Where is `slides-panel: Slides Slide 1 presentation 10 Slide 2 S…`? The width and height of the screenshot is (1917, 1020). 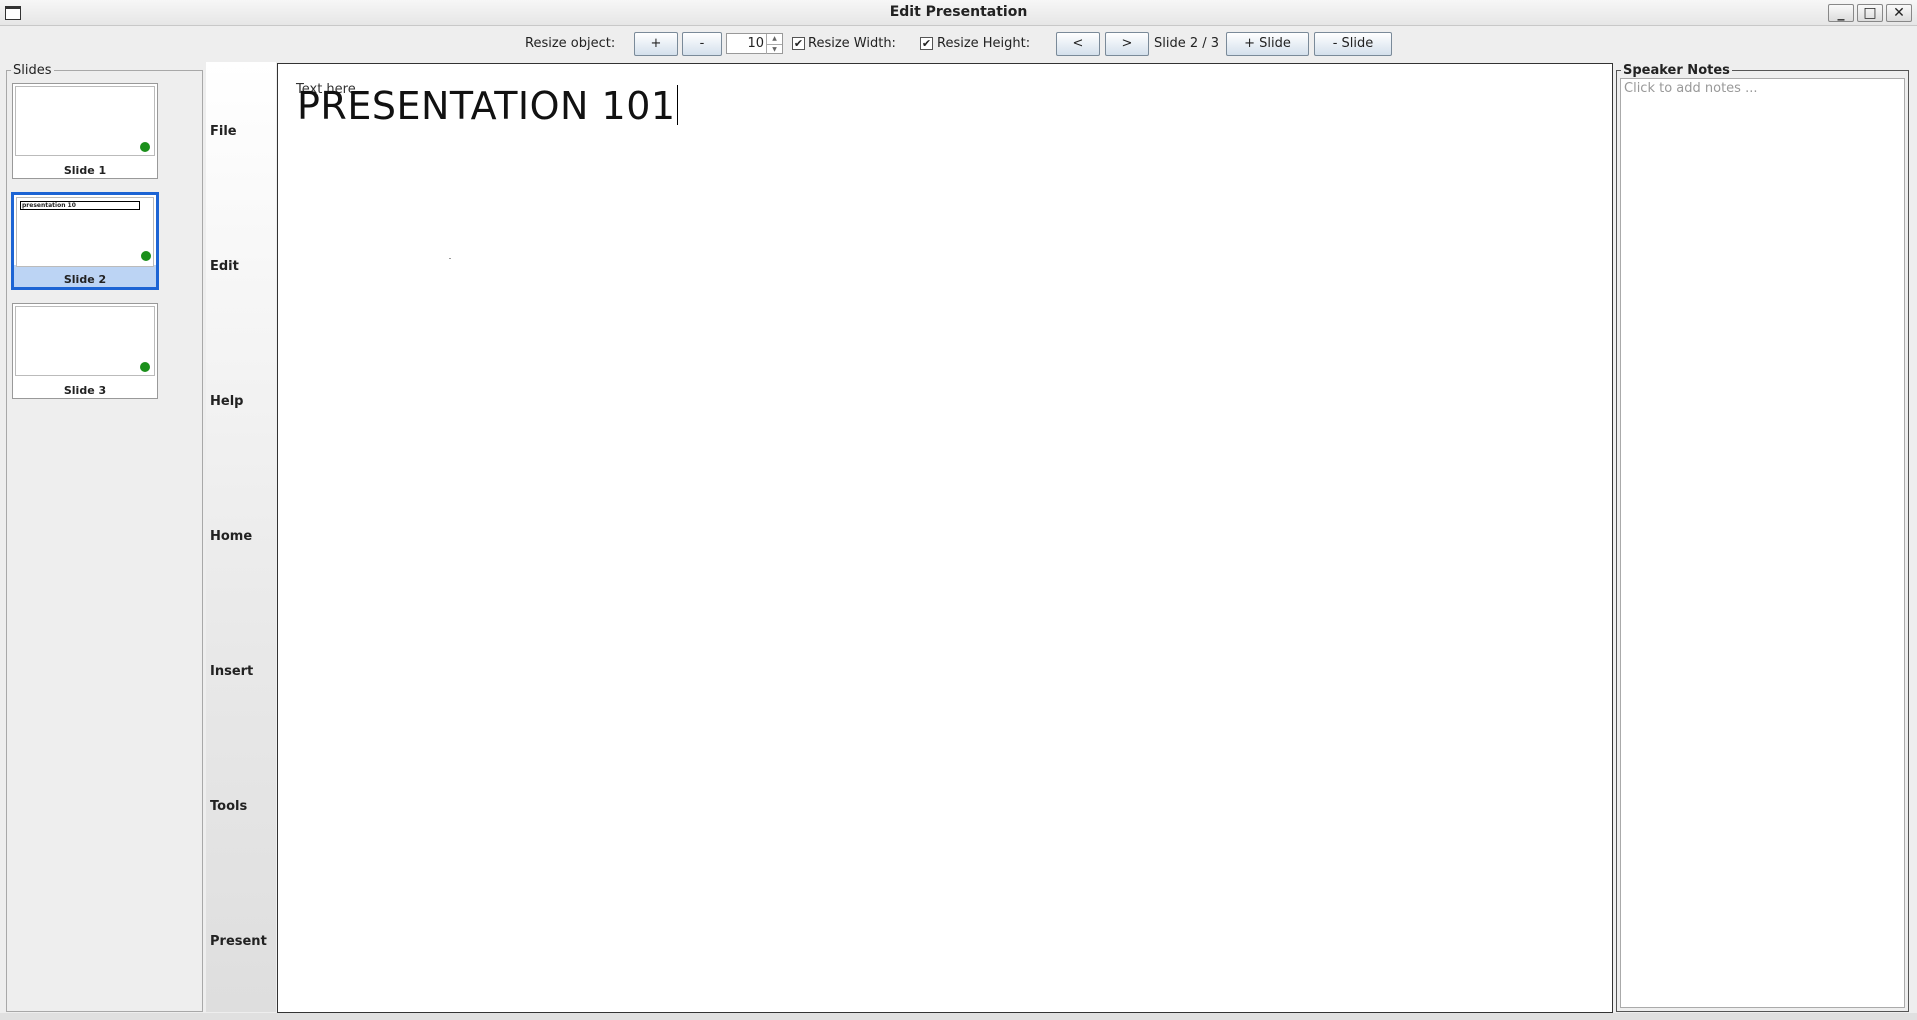
slides-panel: Slides Slide 1 presentation 10 Slide 2 S… is located at coordinates (104, 537).